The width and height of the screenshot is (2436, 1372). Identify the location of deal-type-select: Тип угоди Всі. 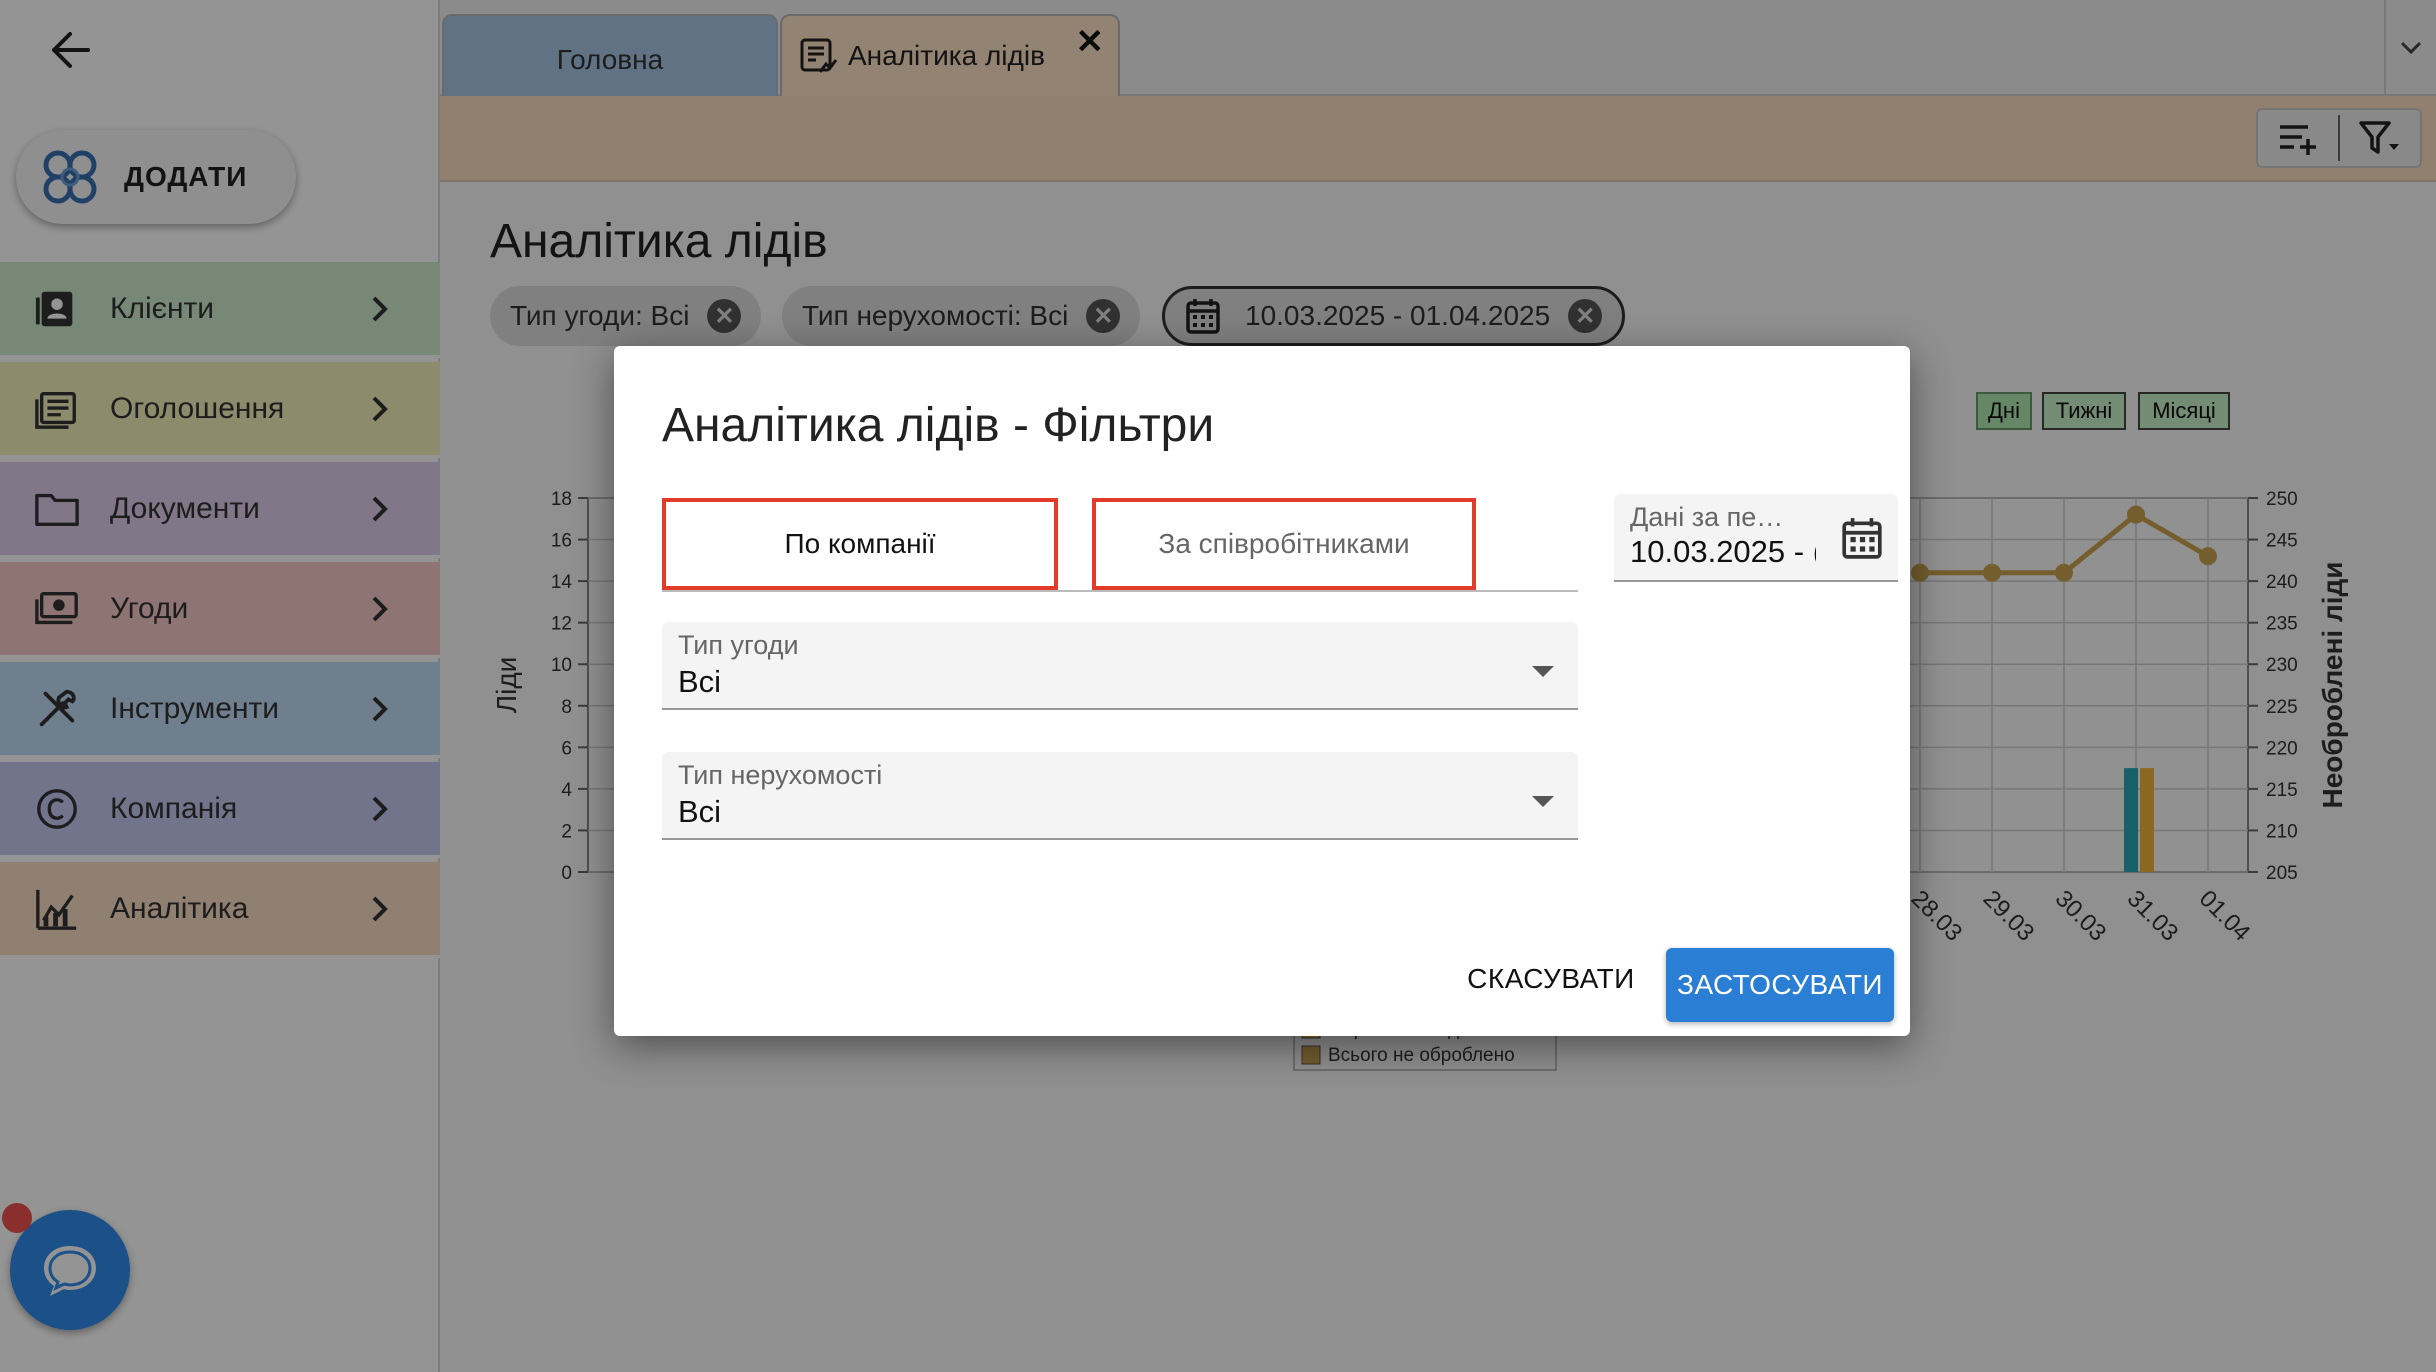
(1120, 666).